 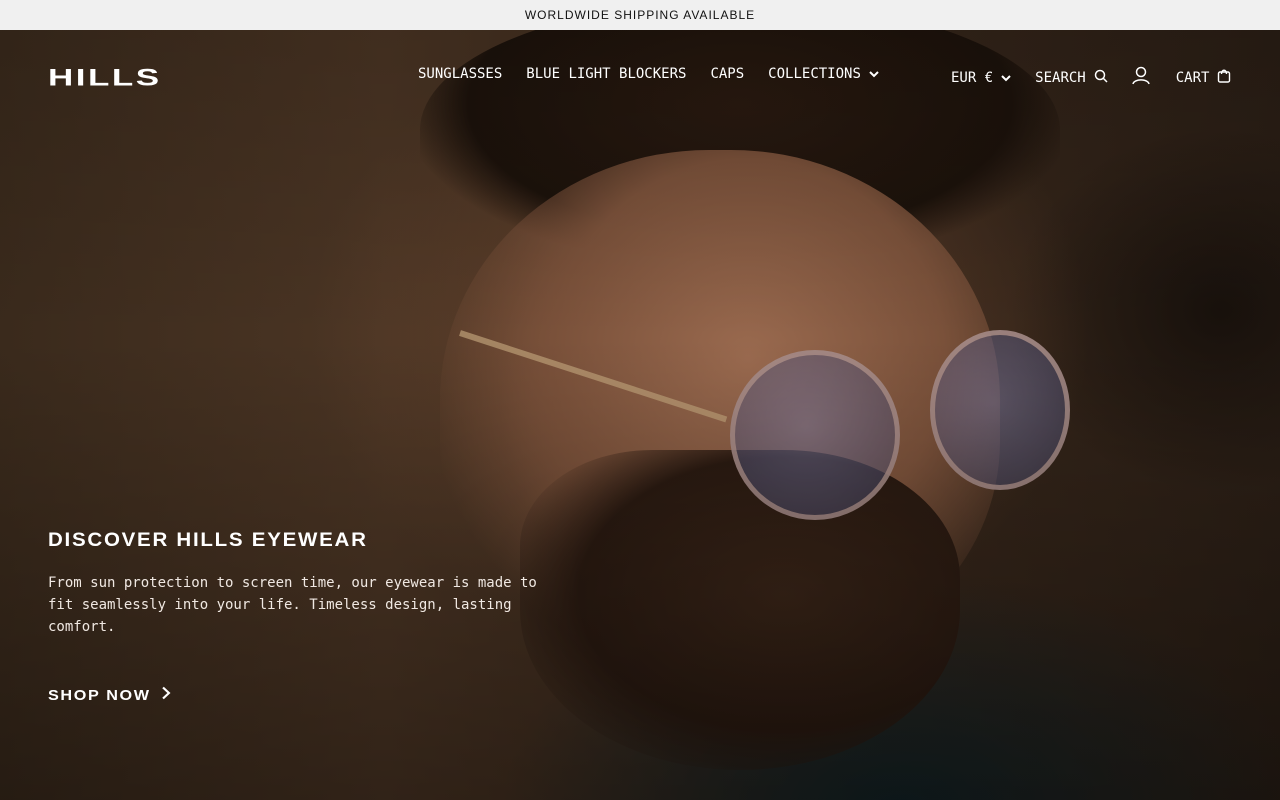 I want to click on currency-label: EUR €, so click(x=972, y=77).